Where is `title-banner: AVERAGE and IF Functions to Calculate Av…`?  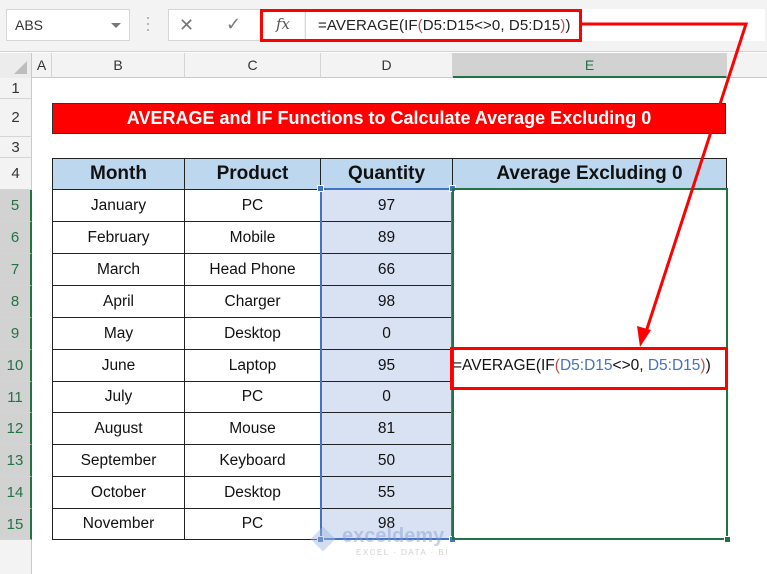
title-banner: AVERAGE and IF Functions to Calculate Av… is located at coordinates (389, 118).